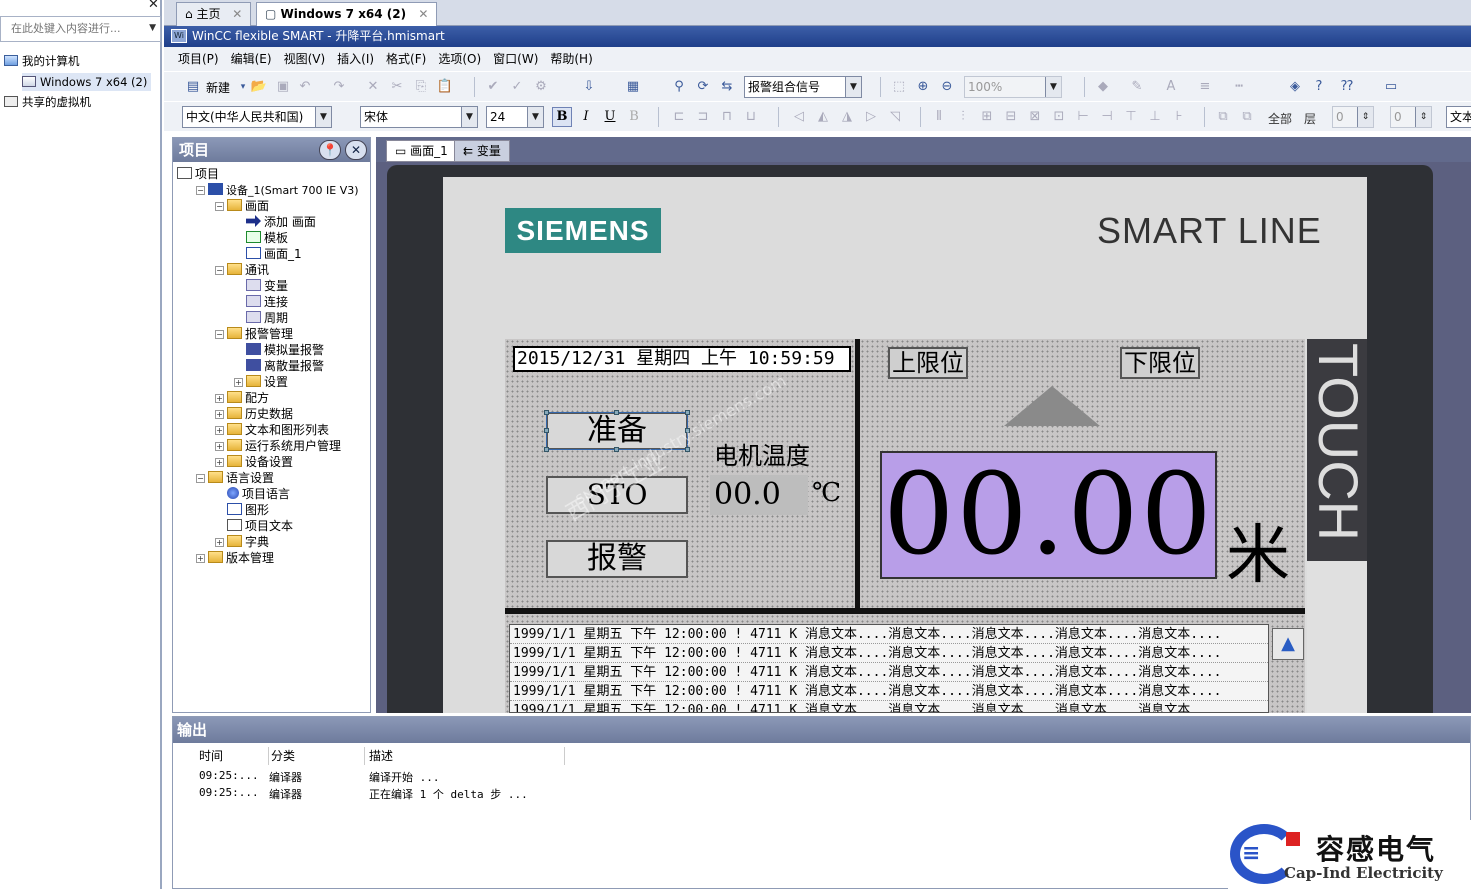 Image resolution: width=1471 pixels, height=889 pixels. Describe the element at coordinates (1059, 117) in the screenshot. I see `center-h-icon: ⊡` at that location.